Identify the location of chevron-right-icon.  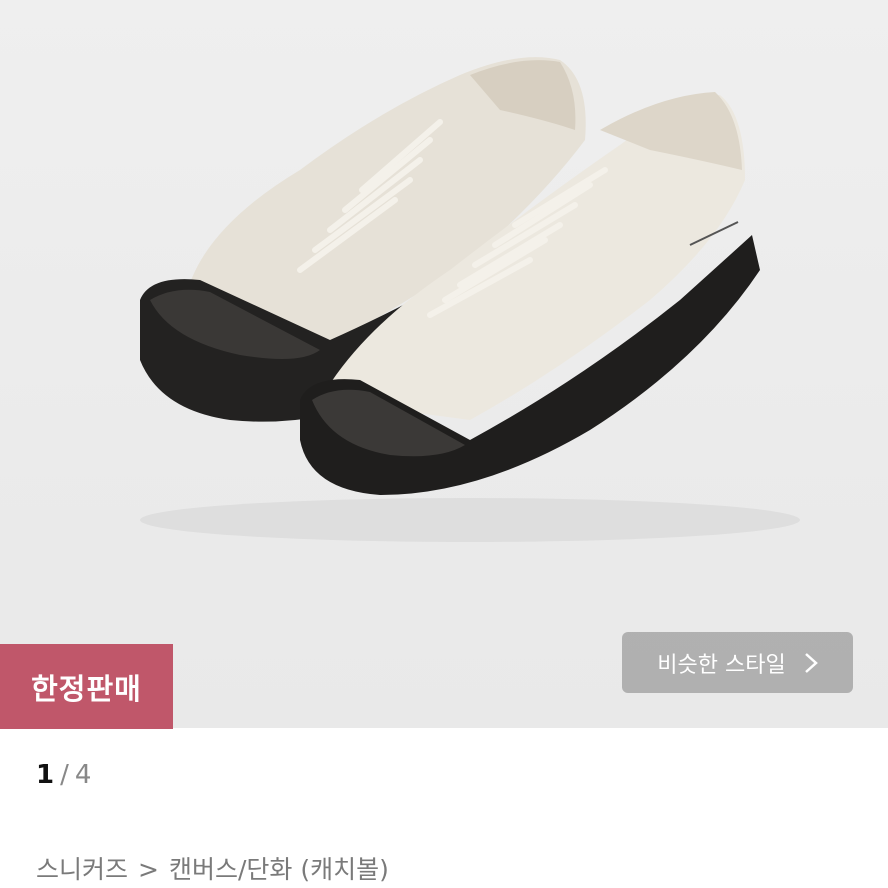
(811, 663).